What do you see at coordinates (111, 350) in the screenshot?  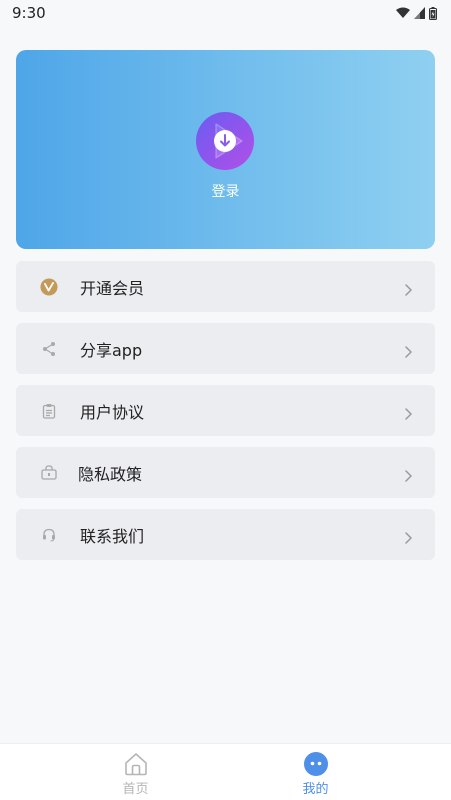 I see `menu-item-label: 分享app` at bounding box center [111, 350].